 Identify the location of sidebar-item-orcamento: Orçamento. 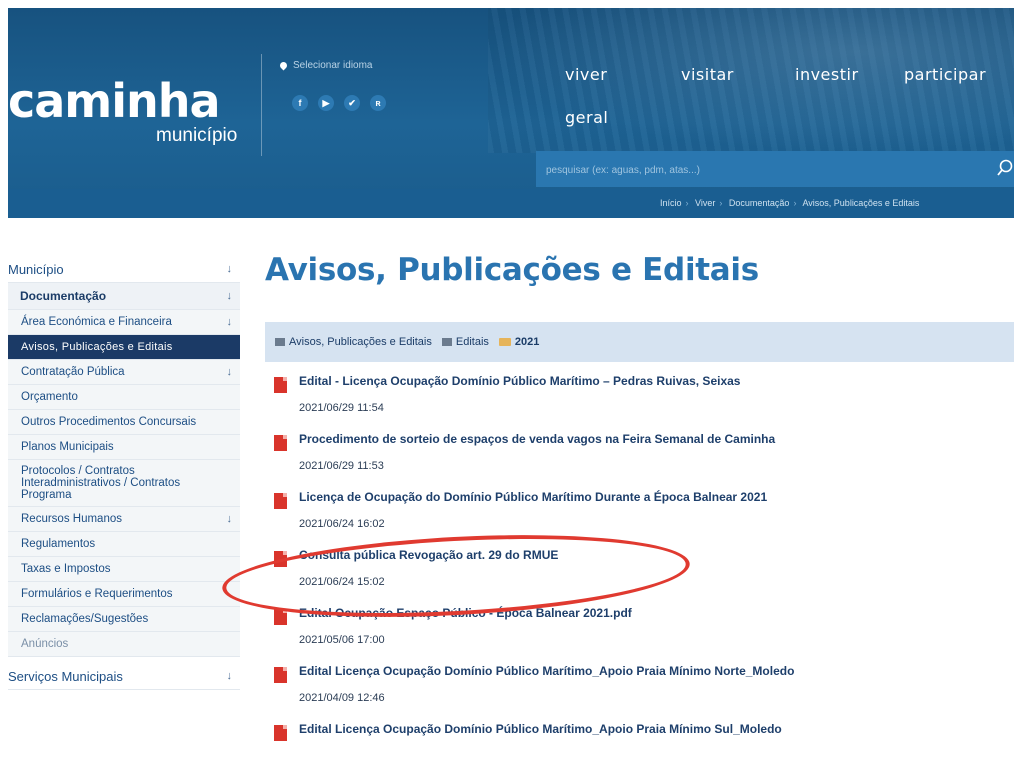
(124, 397).